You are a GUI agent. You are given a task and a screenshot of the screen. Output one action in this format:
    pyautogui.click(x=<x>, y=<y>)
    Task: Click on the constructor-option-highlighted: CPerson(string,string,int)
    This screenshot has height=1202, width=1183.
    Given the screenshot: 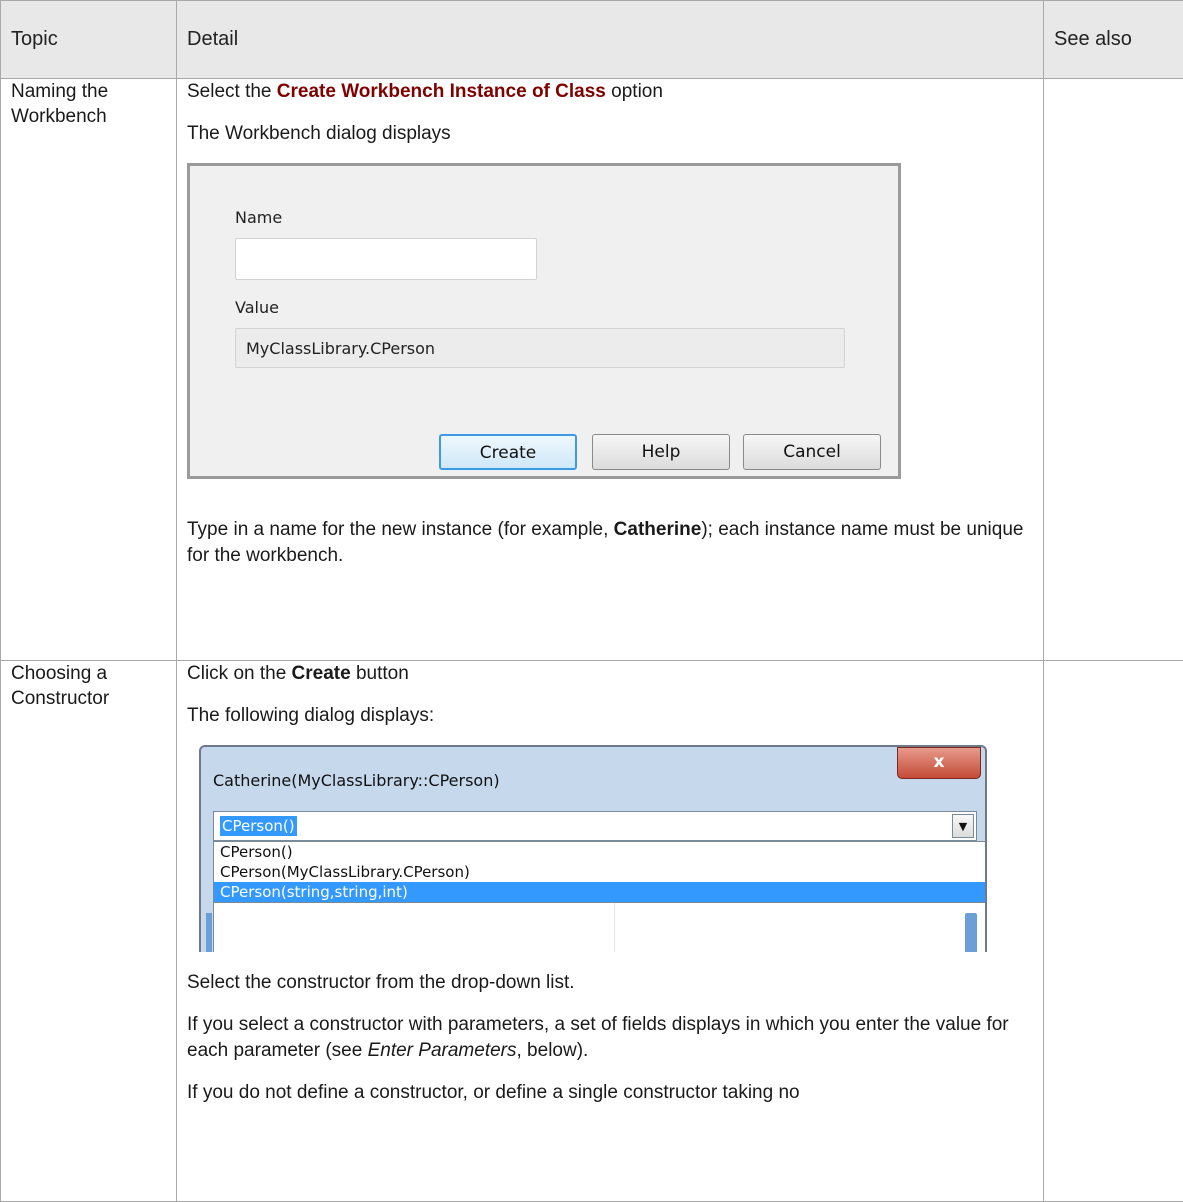 What is the action you would take?
    pyautogui.click(x=600, y=892)
    